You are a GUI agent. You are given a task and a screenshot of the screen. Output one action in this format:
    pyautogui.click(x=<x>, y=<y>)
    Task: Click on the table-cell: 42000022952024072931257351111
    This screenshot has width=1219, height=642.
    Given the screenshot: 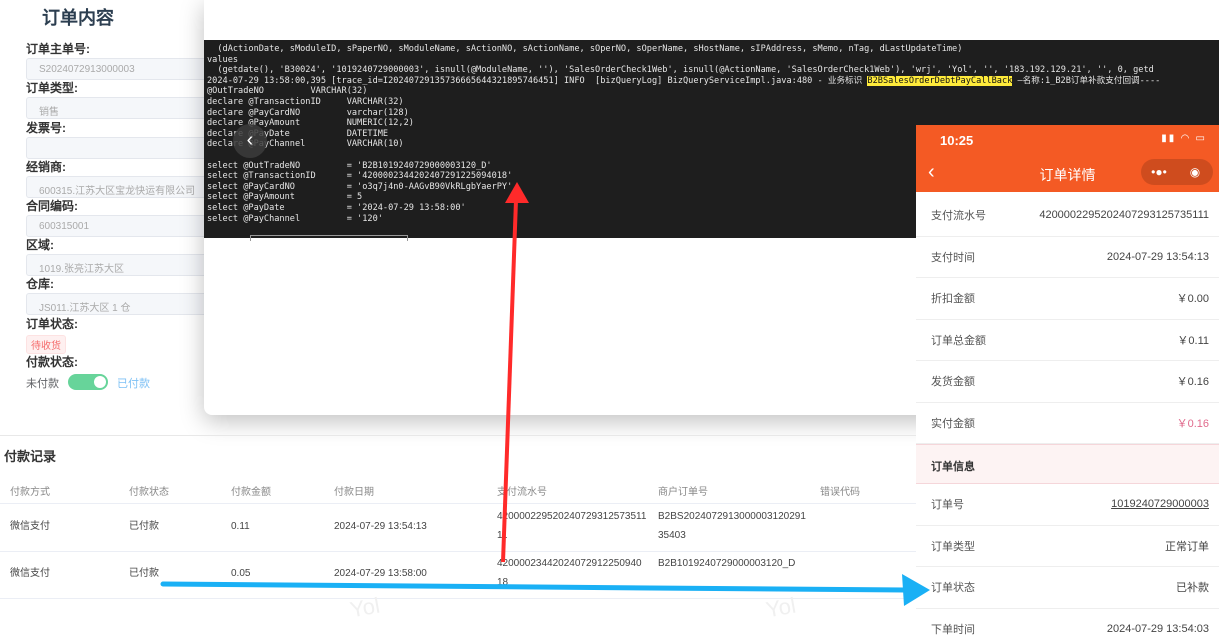 What is the action you would take?
    pyautogui.click(x=572, y=526)
    